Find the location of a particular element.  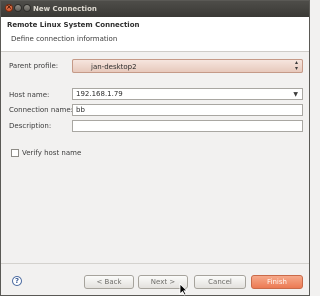

parent-profile-label: Parent profile: is located at coordinates (34, 66).